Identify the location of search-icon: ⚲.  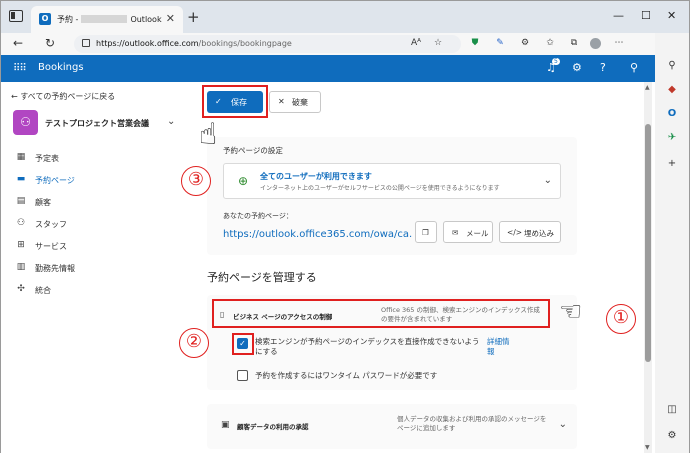
(672, 66).